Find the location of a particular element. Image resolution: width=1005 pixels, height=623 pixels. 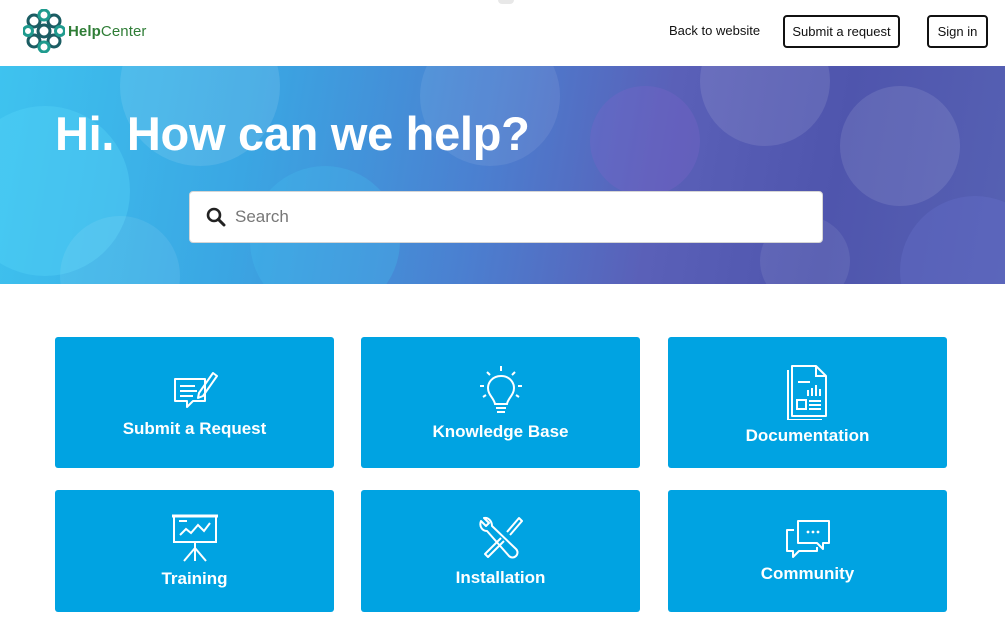

category-card-submit-request: Submit a Request is located at coordinates (194, 402).